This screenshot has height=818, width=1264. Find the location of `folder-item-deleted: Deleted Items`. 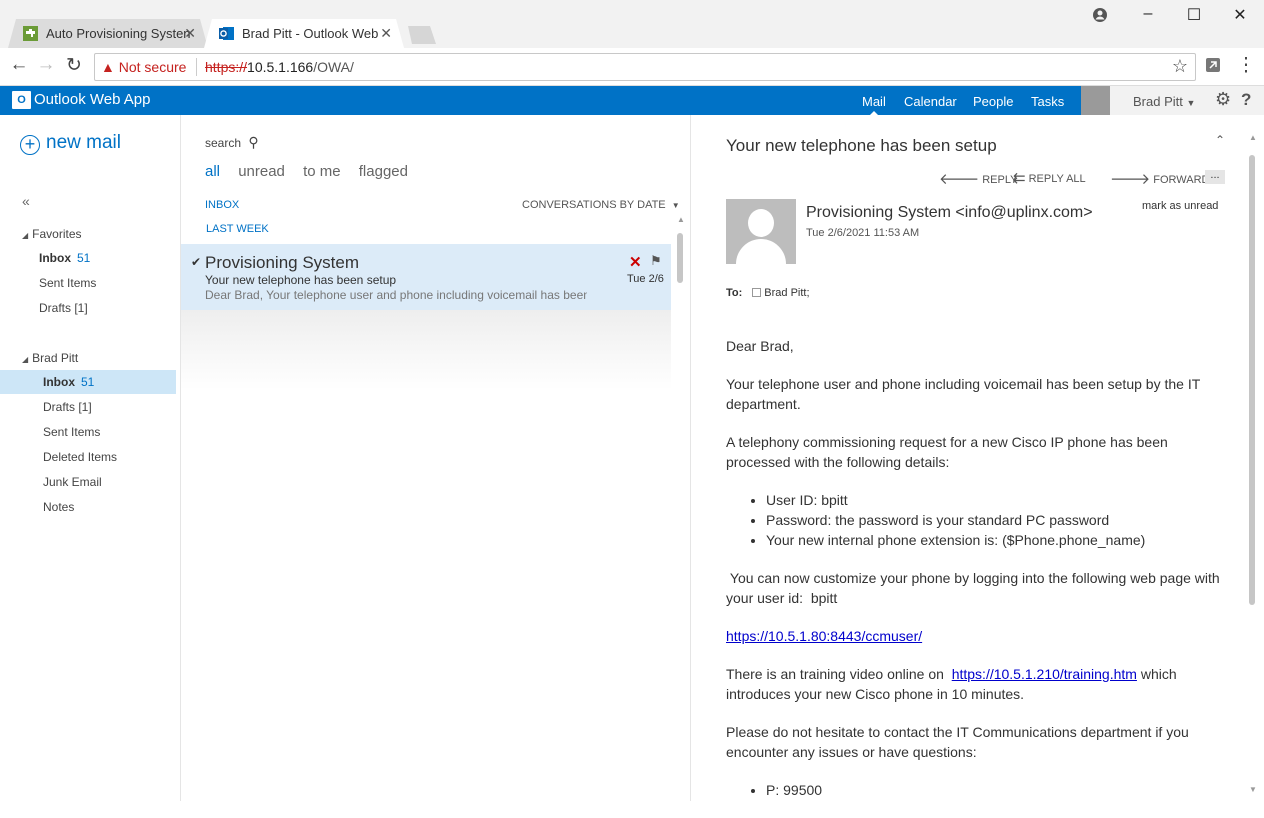

folder-item-deleted: Deleted Items is located at coordinates (88, 457).